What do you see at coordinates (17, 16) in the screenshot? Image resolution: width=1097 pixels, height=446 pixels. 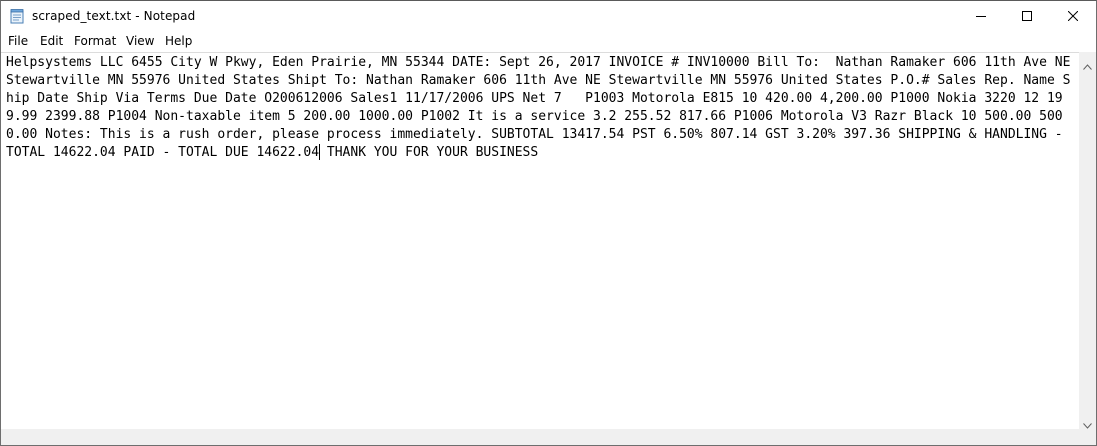 I see `notepad-icon` at bounding box center [17, 16].